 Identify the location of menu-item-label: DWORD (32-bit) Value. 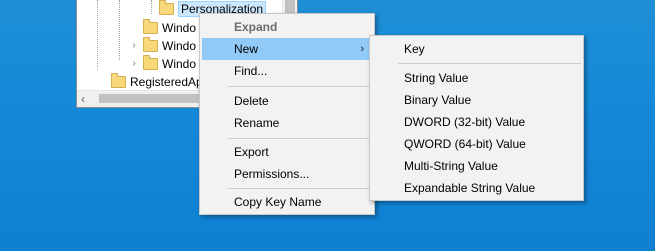
(465, 122).